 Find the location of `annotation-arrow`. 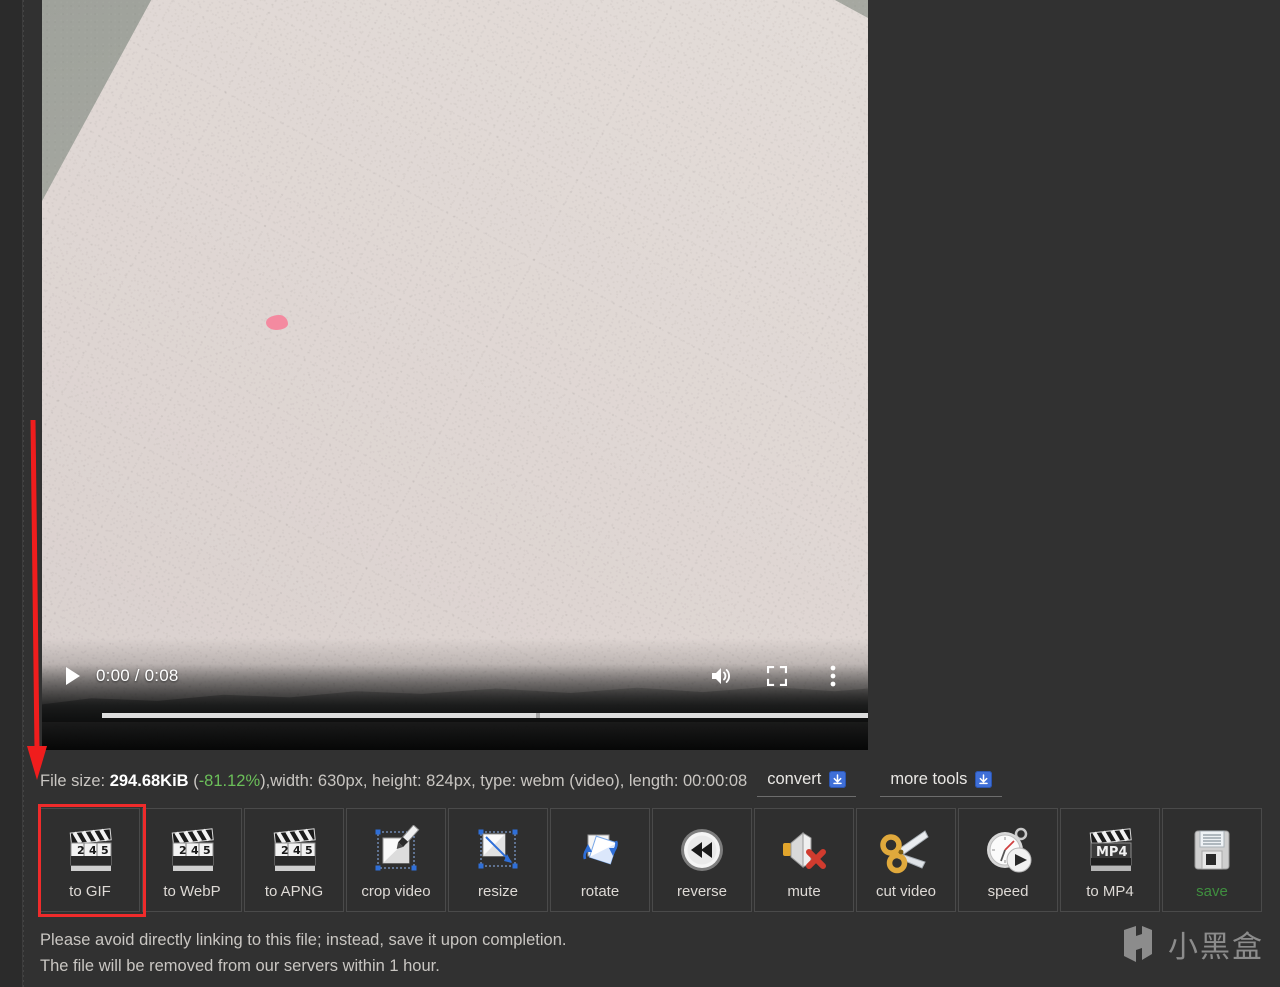

annotation-arrow is located at coordinates (37, 600).